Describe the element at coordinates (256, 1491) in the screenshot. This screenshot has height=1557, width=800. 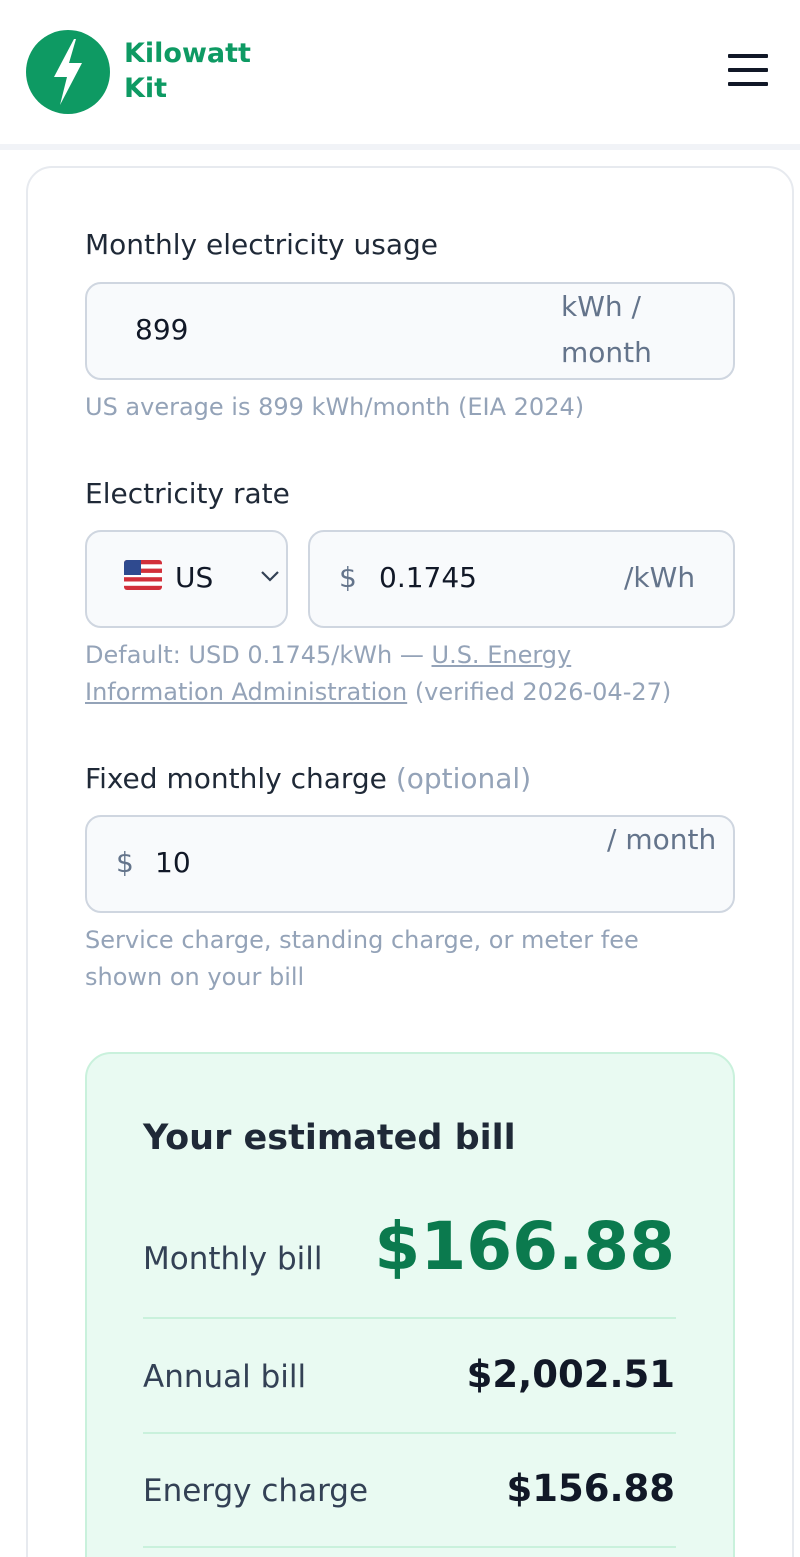
I see `energy-charge-label: Energy charge` at that location.